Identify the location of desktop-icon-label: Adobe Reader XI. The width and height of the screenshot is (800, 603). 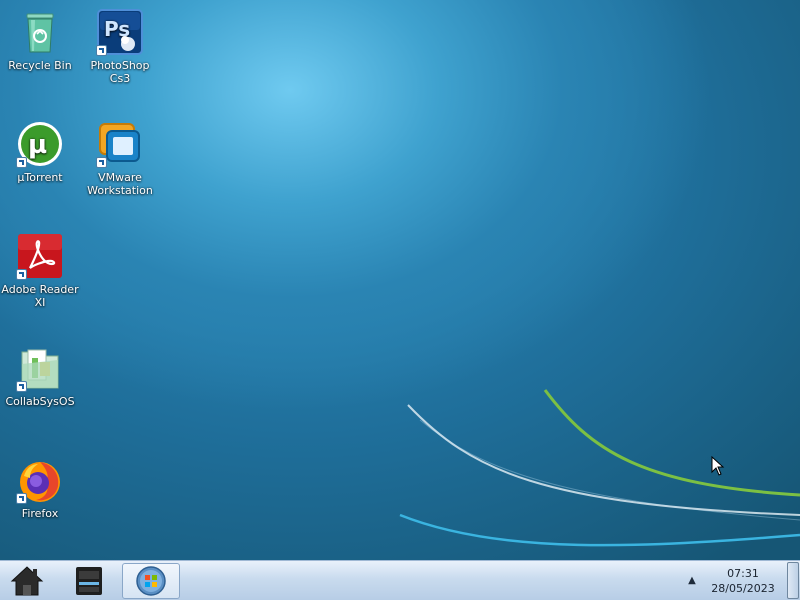
(40, 296).